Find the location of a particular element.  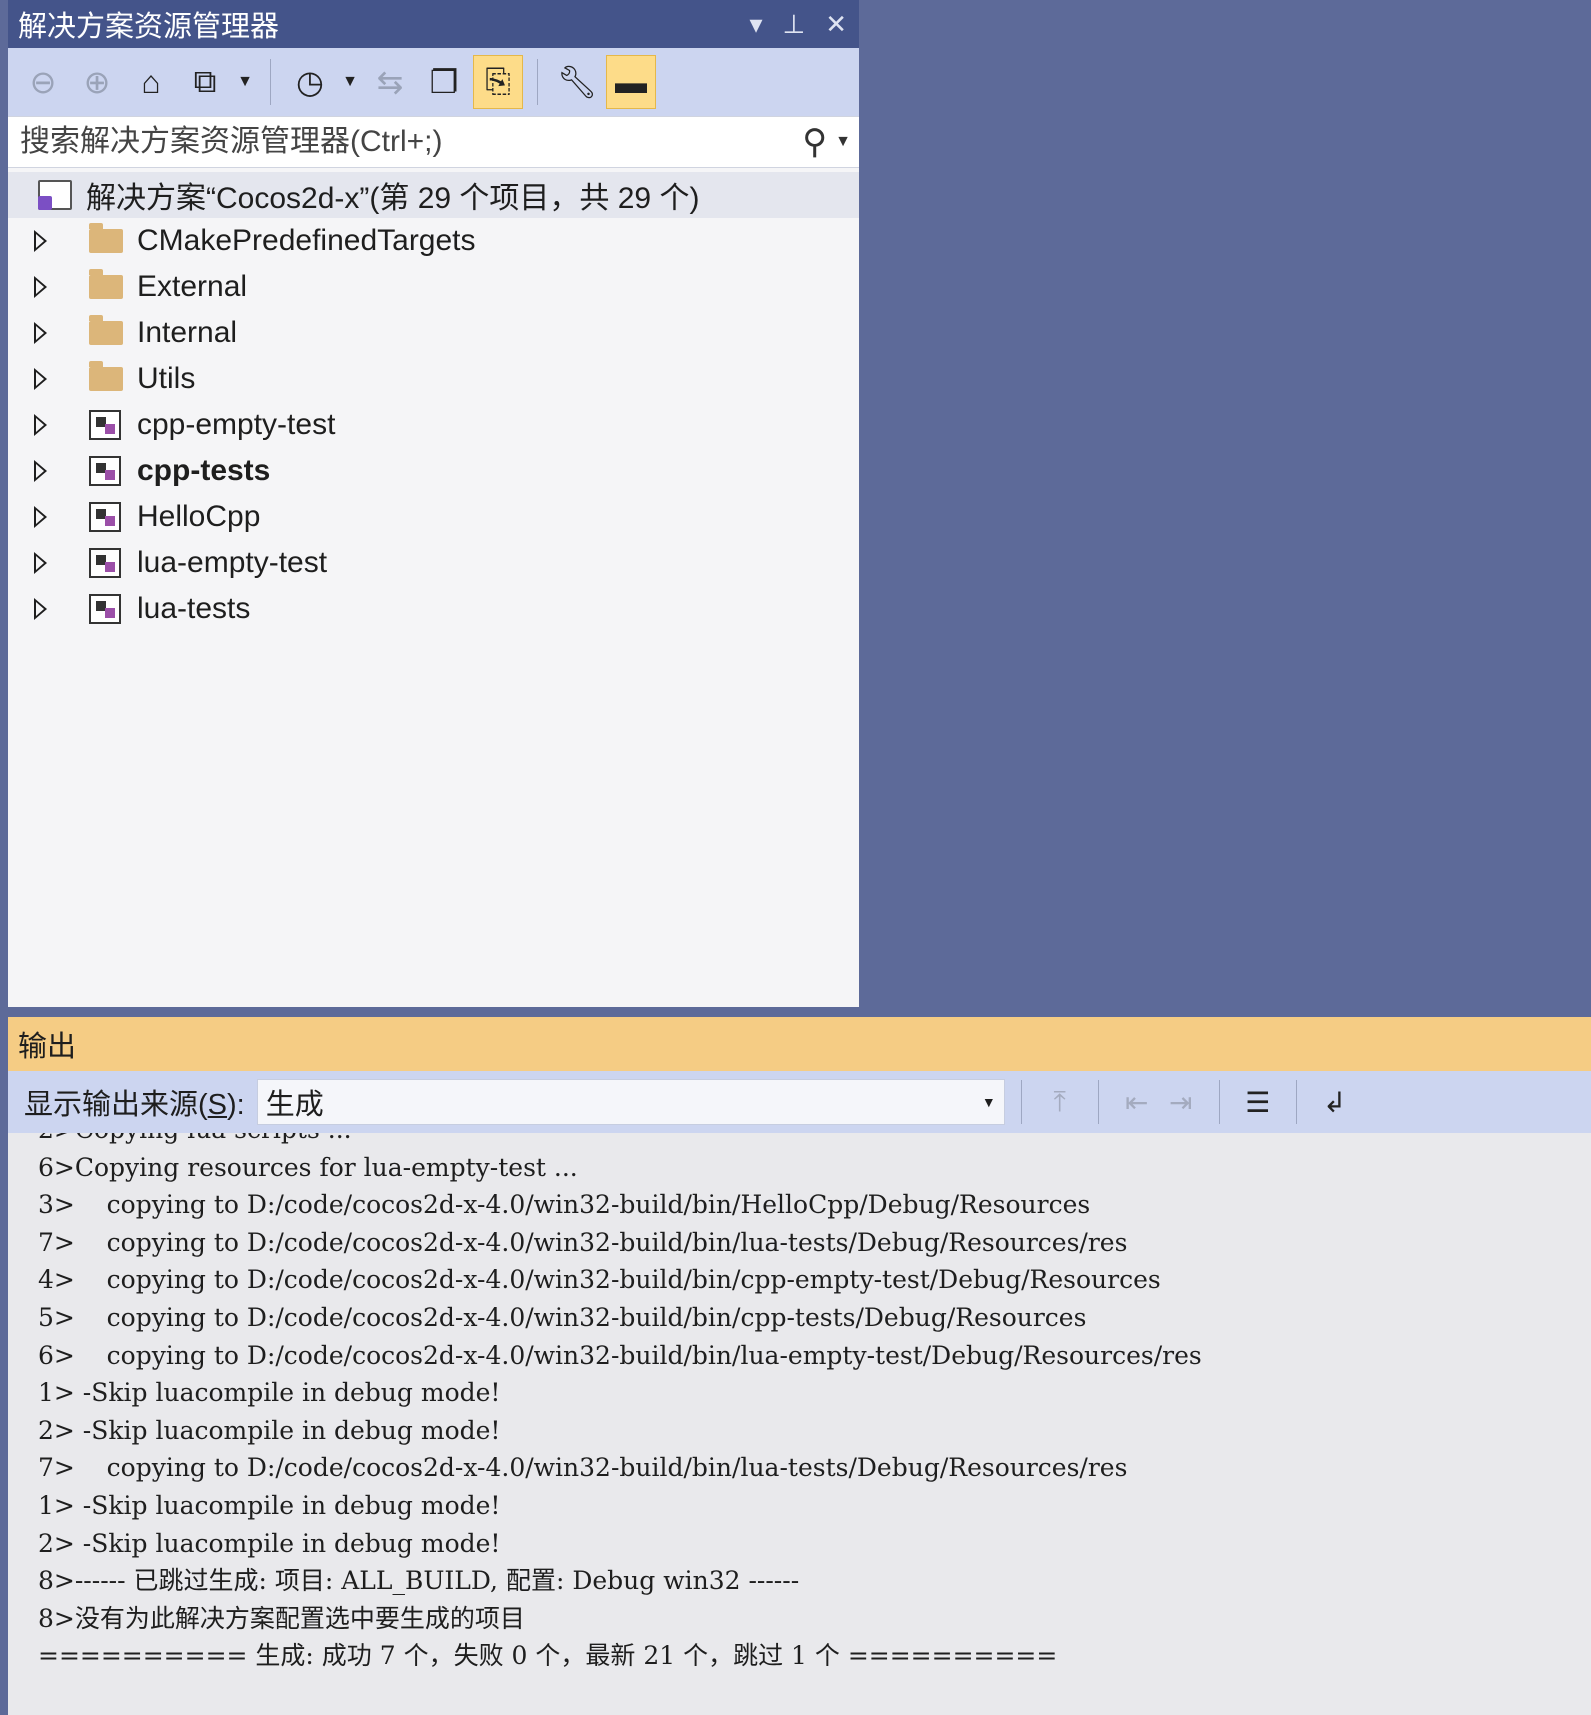

solution-explorer-toolbar: ⊖ ⊕ ⌂ ⧉ ▼ ◷ ▼ ⇆ ❐ ⎘ 🔧︎ ▬ is located at coordinates (433, 82).